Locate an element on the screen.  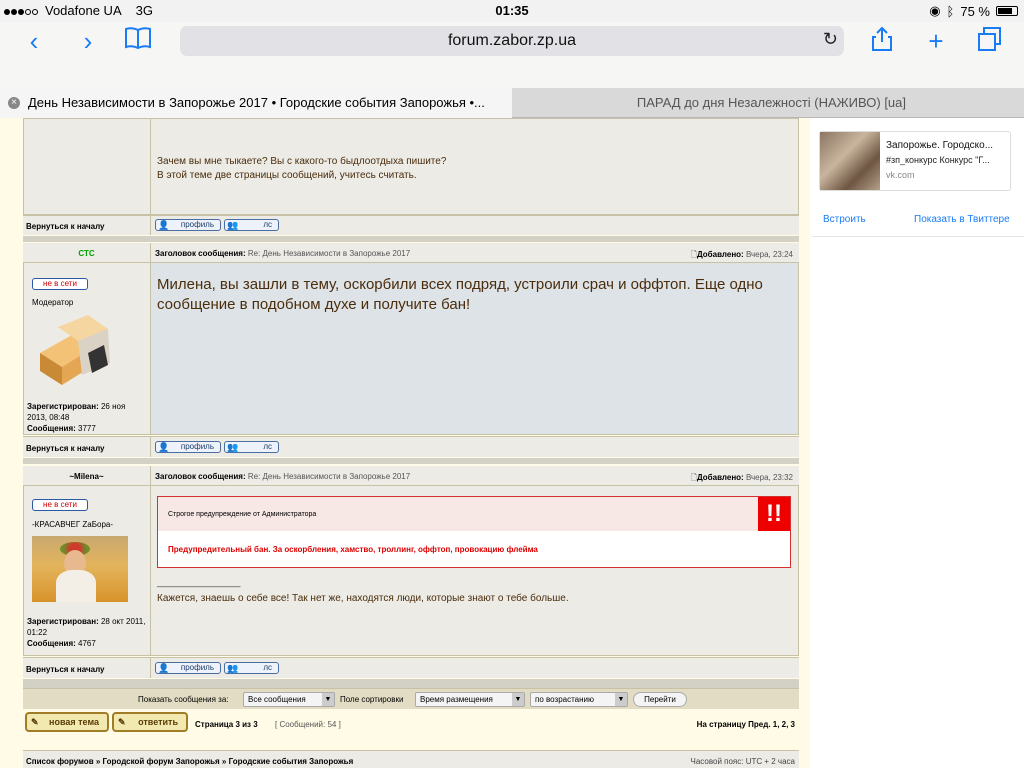
new-topic-icon: ✎ is located at coordinates (35, 722).